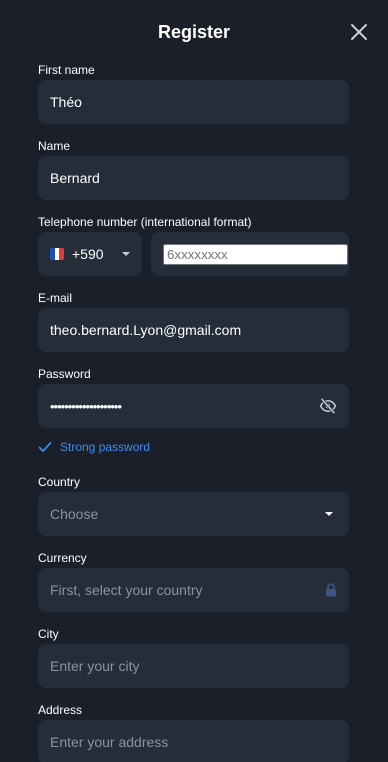 The image size is (388, 762). I want to click on email-field: theo.bernard.Lyon@gmail.com, so click(193, 330).